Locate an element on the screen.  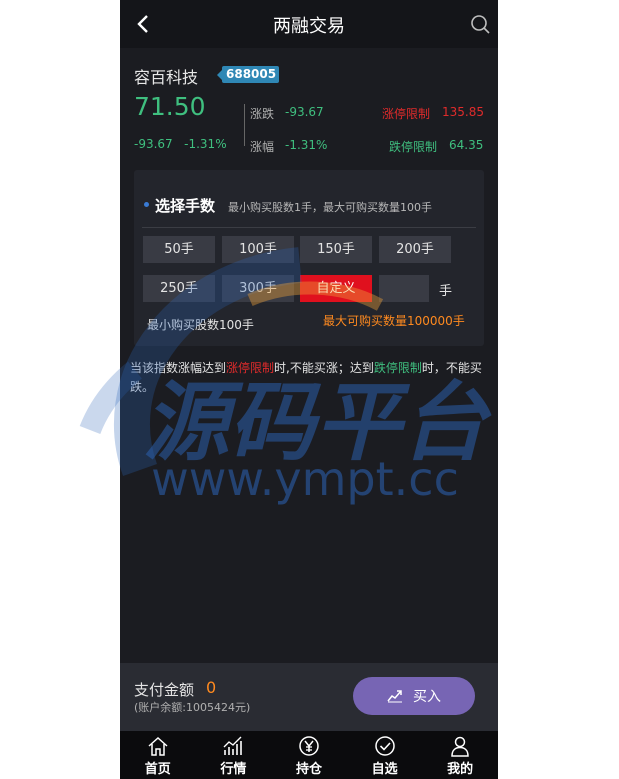
lots-unit: 手 is located at coordinates (446, 291).